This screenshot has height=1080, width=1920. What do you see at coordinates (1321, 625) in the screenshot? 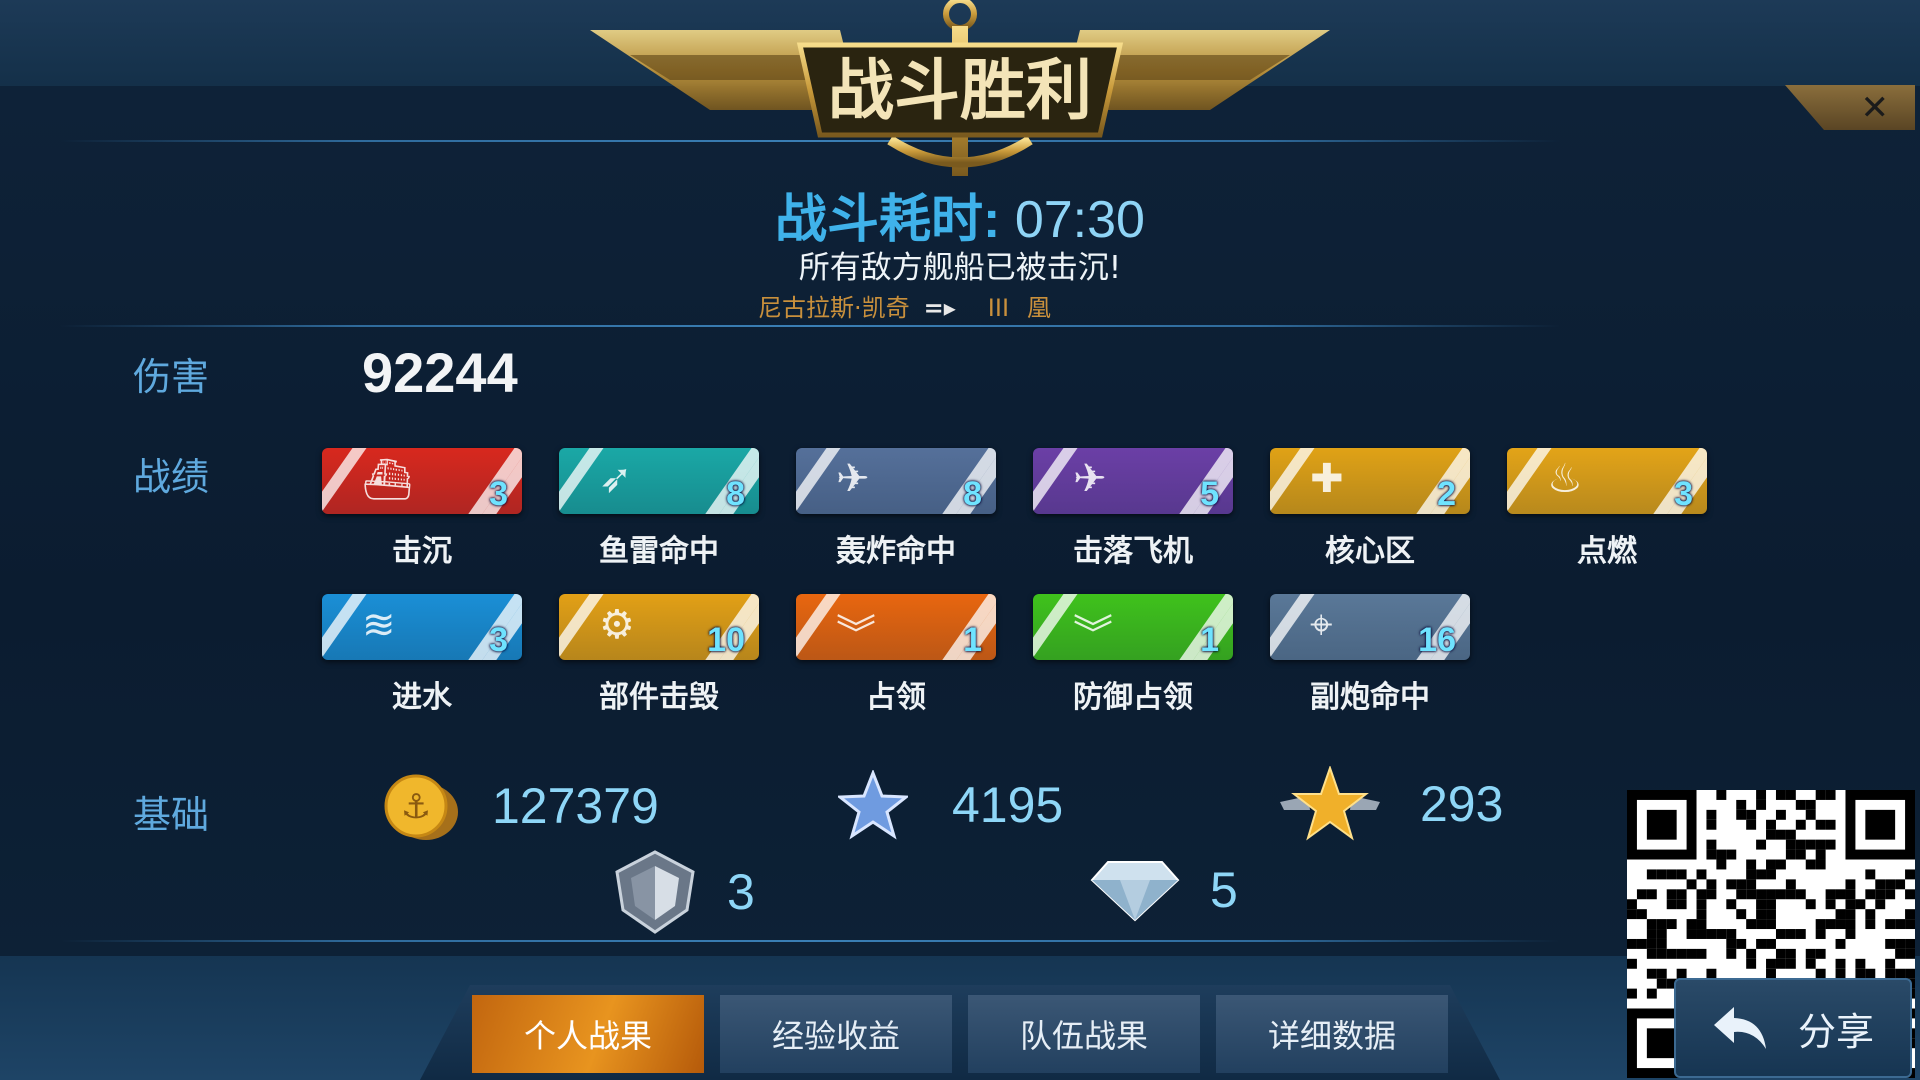
I see `secondary-gun-icon: ⌖` at bounding box center [1321, 625].